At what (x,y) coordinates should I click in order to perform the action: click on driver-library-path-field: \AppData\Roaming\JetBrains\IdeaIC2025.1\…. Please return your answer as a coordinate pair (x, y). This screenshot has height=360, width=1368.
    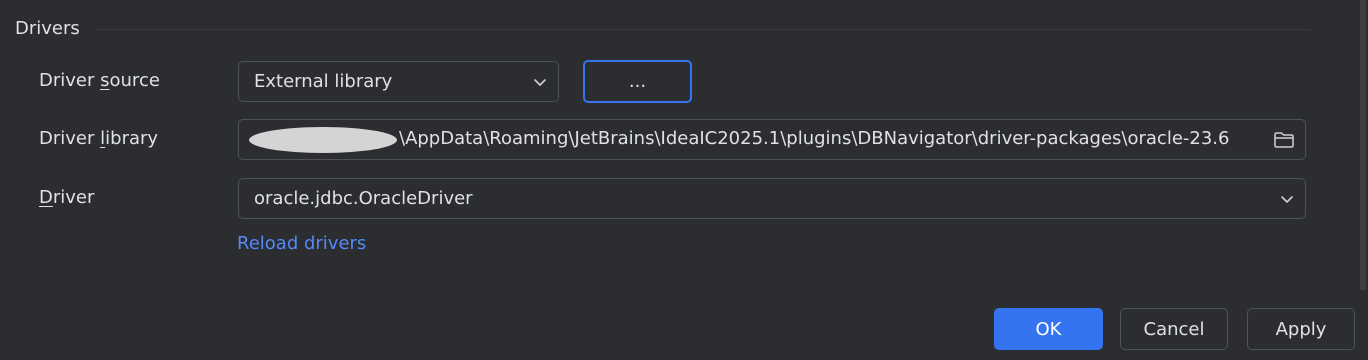
    Looking at the image, I should click on (772, 139).